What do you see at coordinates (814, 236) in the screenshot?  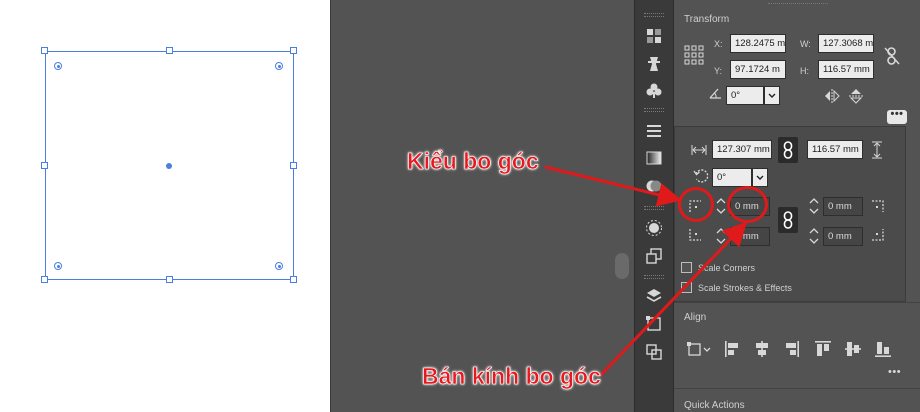 I see `corner-radius-br-stepper` at bounding box center [814, 236].